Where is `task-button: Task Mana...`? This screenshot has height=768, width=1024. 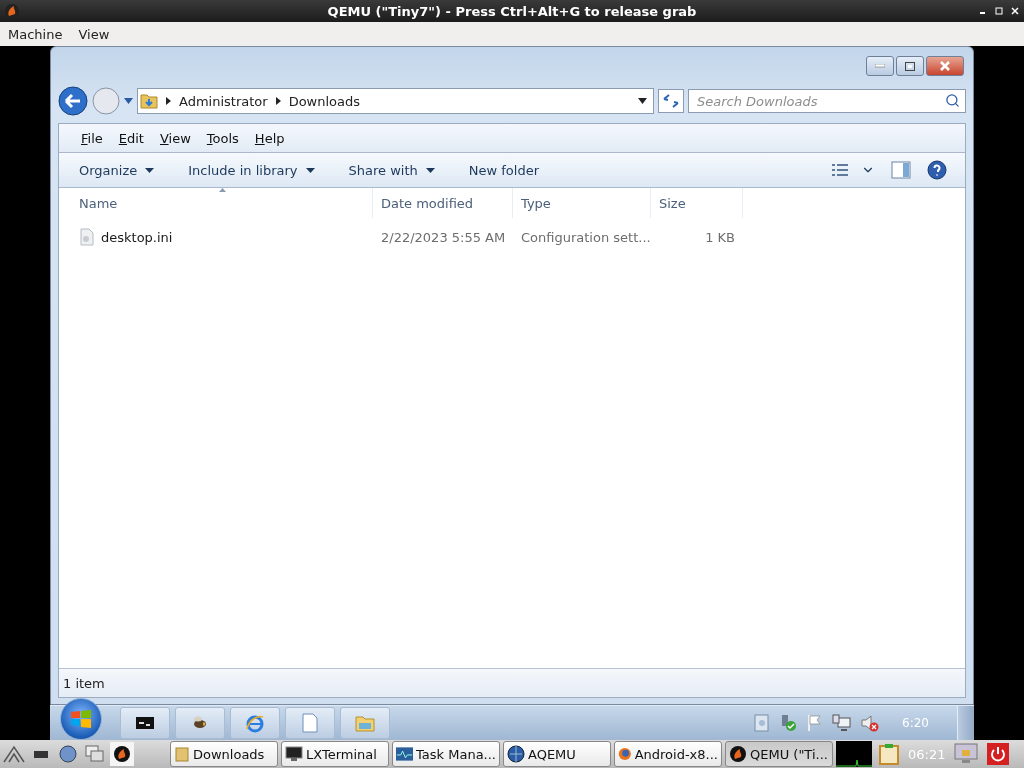
task-button: Task Mana... is located at coordinates (446, 754).